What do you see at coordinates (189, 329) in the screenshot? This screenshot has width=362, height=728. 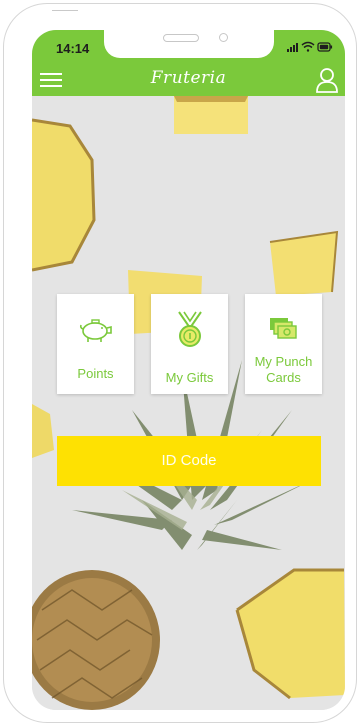 I see `medal-icon` at bounding box center [189, 329].